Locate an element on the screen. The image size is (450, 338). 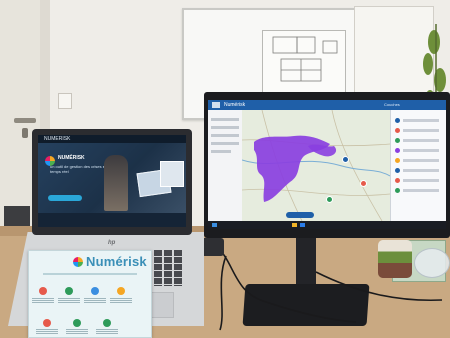
jar is located at coordinates (395, 259).